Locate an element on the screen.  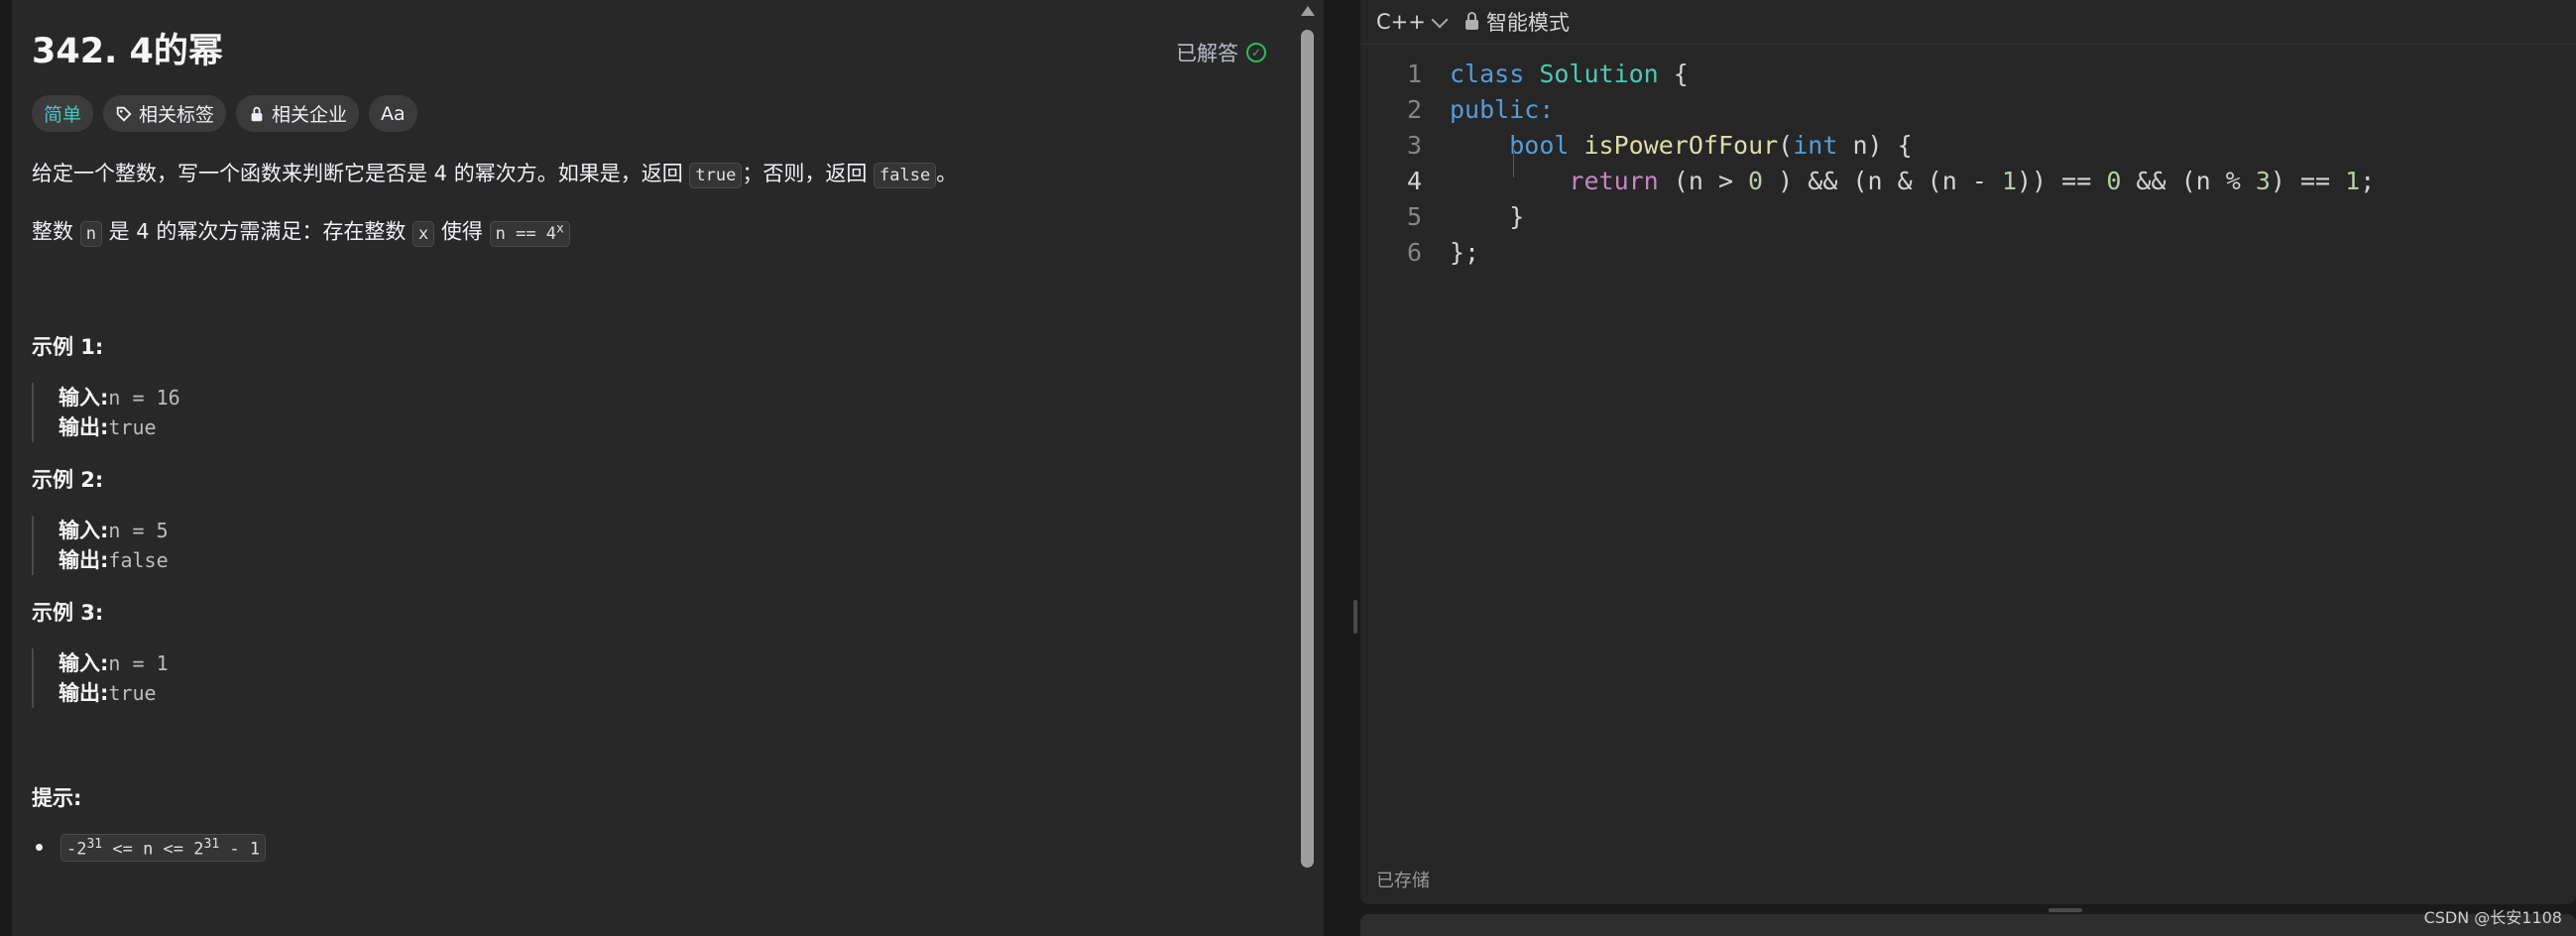
desc-text: 整数 is located at coordinates (56, 231).